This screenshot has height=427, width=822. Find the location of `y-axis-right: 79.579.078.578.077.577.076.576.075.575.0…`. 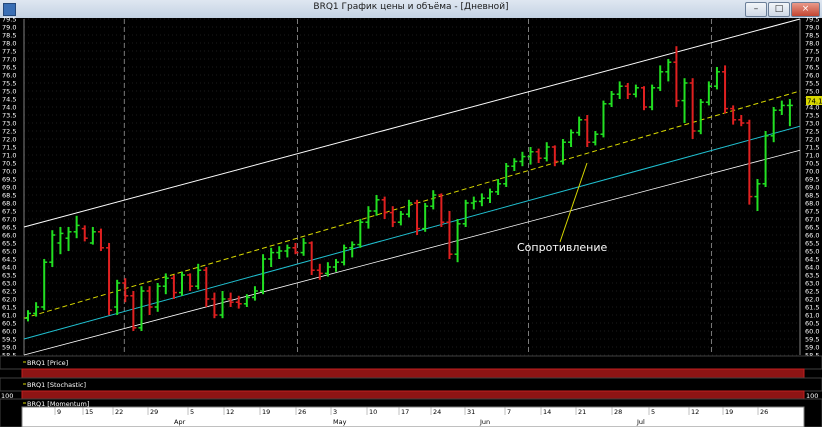

y-axis-right: 79.579.078.578.077.577.076.576.075.575.0… is located at coordinates (812, 188).